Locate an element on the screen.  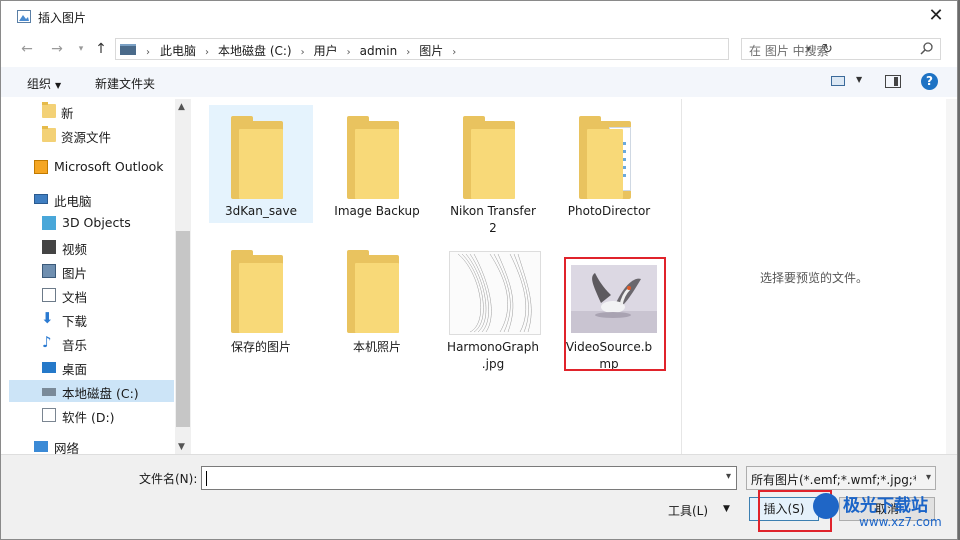
sidebar-item-music: ♪ 音乐 is located at coordinates (91, 343).